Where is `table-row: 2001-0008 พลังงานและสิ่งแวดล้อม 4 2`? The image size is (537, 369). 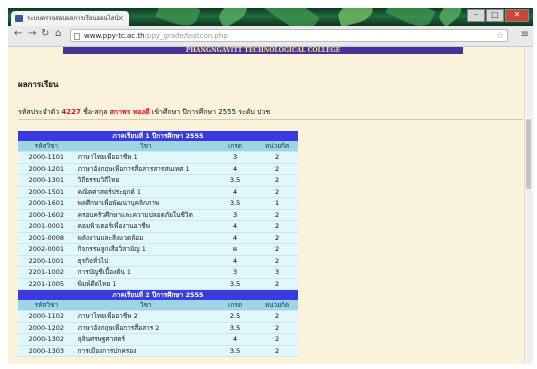
table-row: 2001-0008 พลังงานและสิ่งแวดล้อม 4 2 is located at coordinates (158, 238).